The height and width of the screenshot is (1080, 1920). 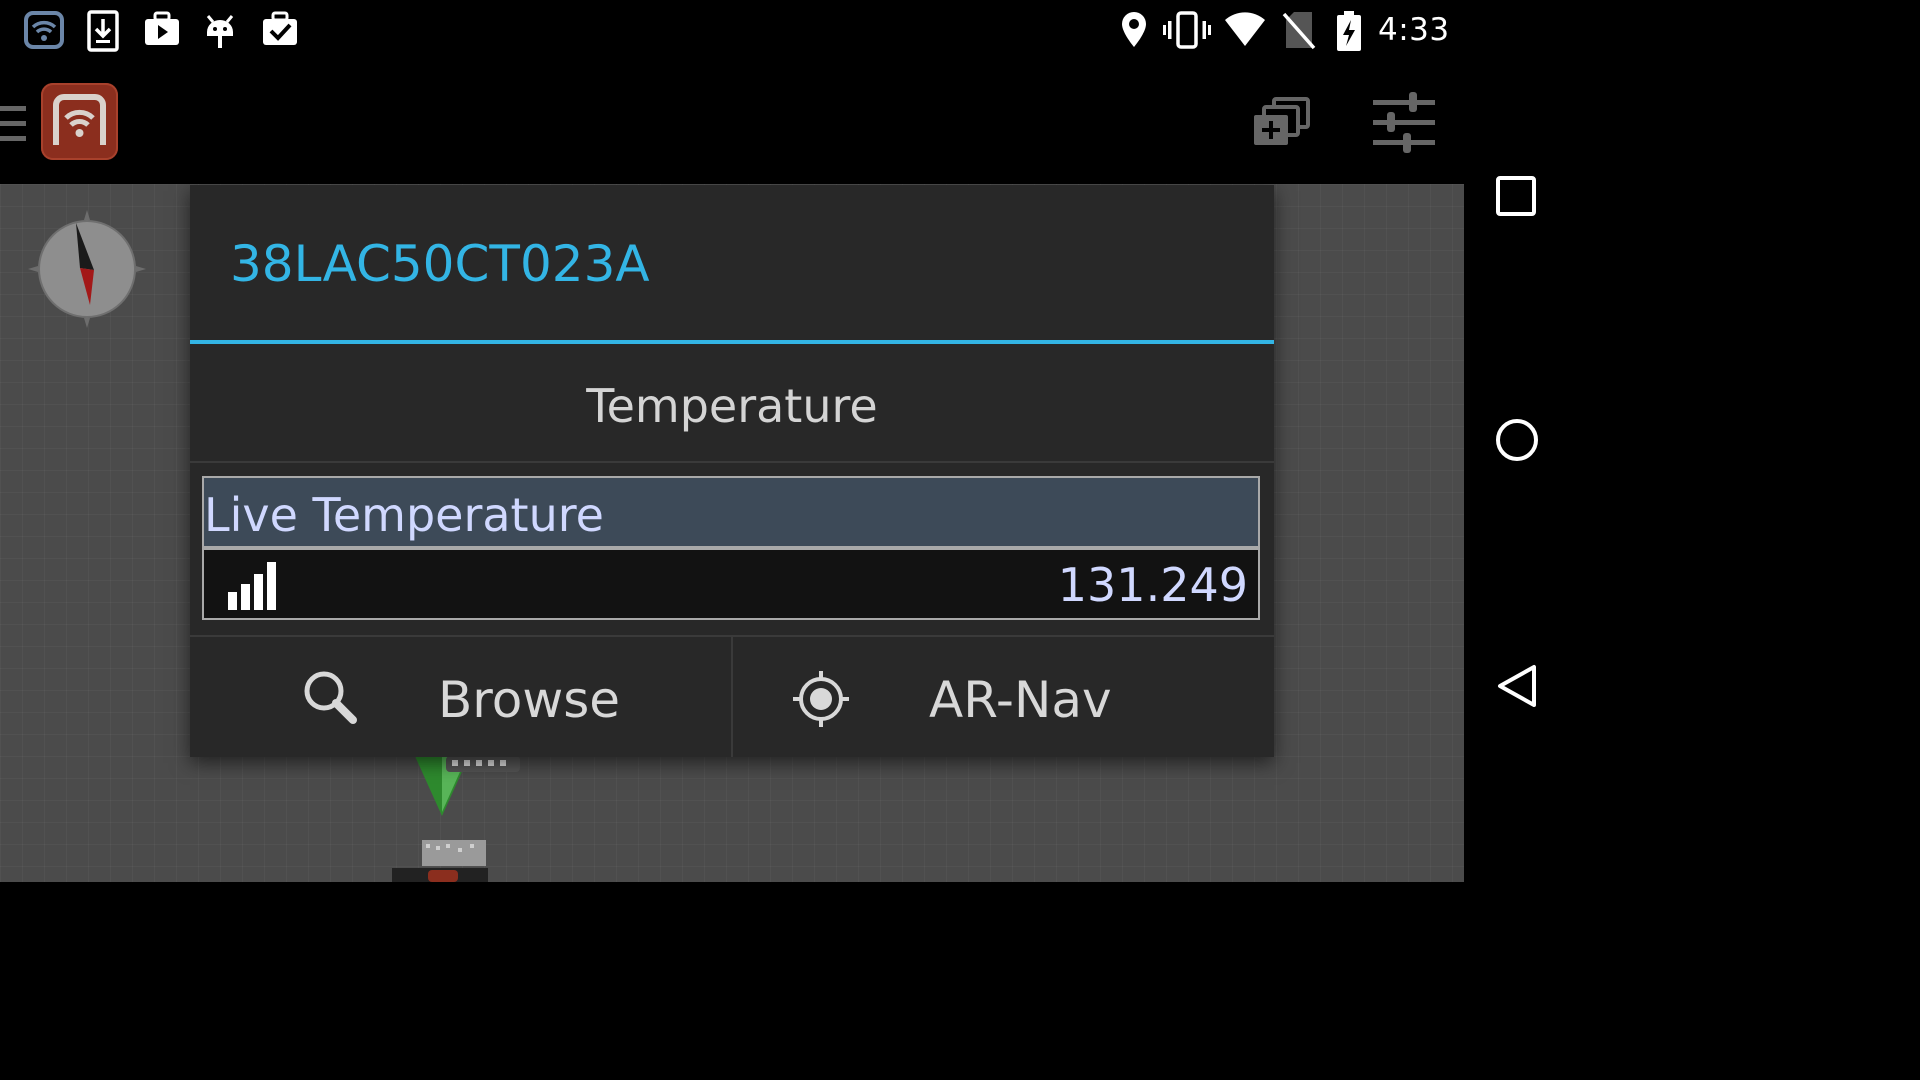 What do you see at coordinates (529, 700) in the screenshot?
I see `browse-button-label: Browse` at bounding box center [529, 700].